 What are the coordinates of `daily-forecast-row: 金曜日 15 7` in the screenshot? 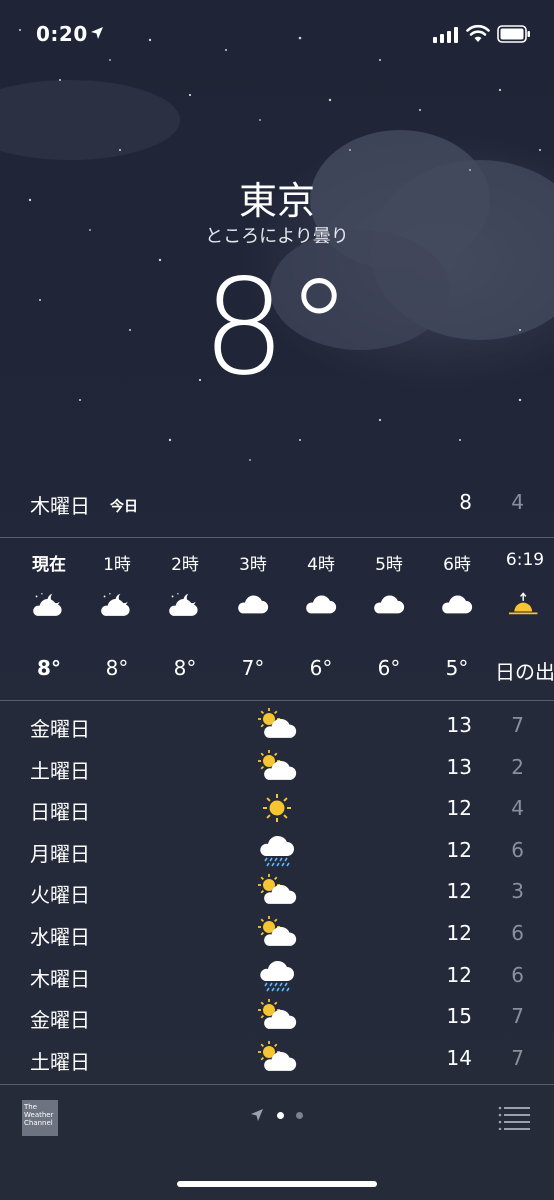 It's located at (277, 1017).